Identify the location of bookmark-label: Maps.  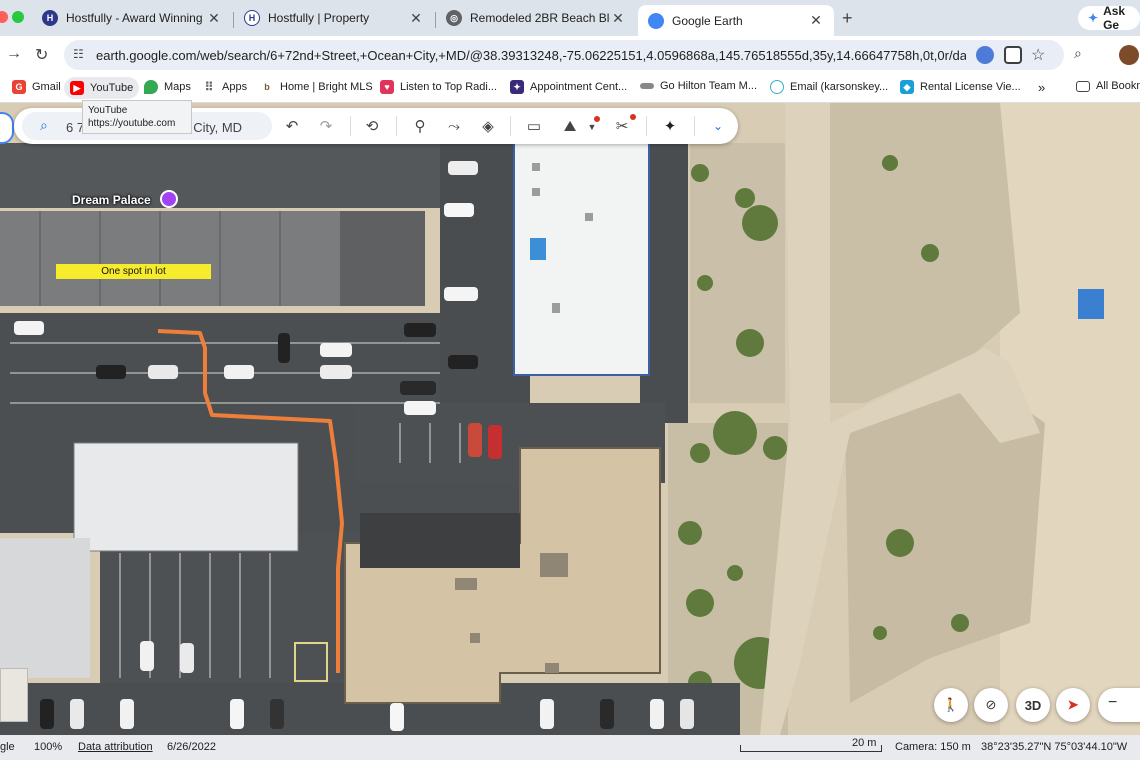
(177, 87).